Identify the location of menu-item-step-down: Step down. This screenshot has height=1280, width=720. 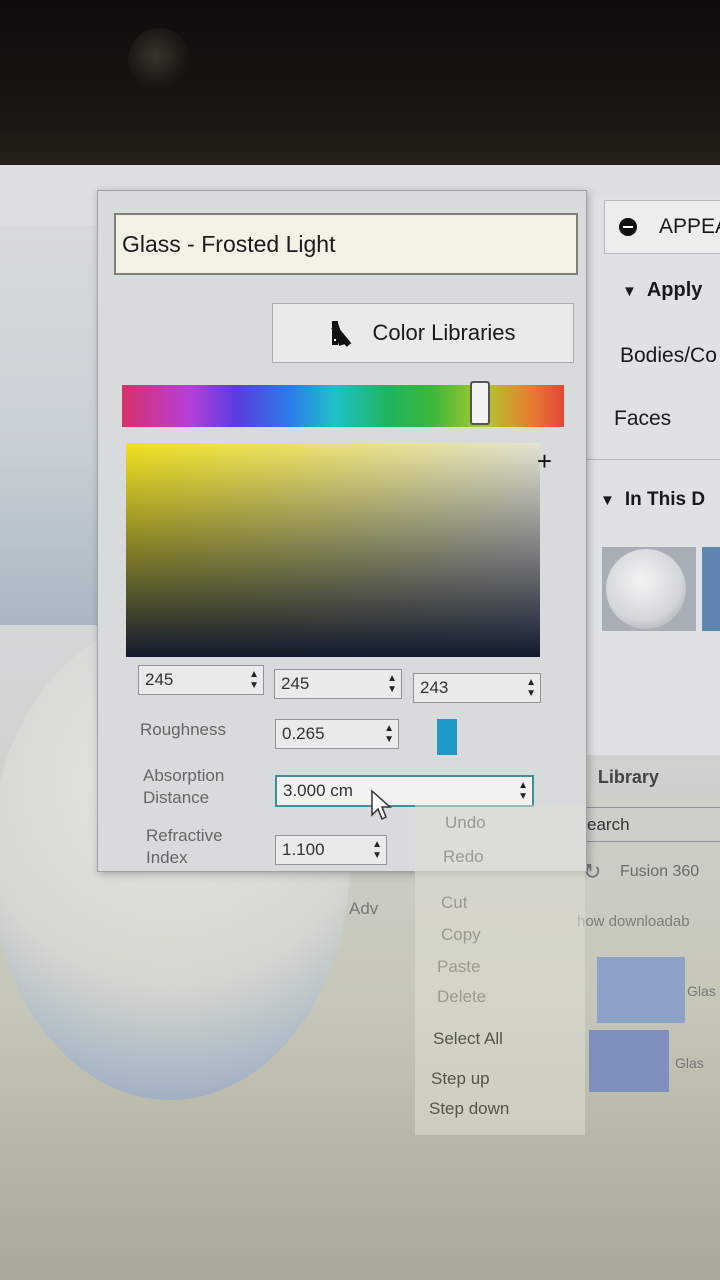
(469, 1109).